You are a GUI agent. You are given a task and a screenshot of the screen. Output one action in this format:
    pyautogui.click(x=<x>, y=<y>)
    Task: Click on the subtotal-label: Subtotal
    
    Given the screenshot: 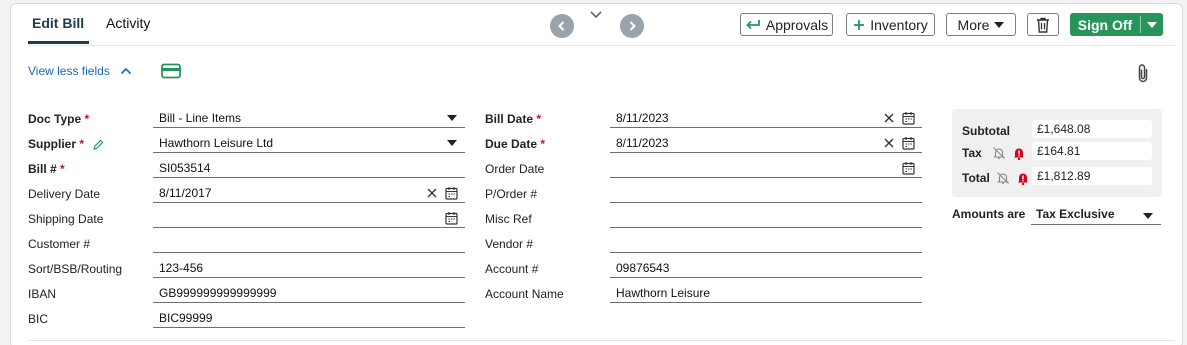 What is the action you would take?
    pyautogui.click(x=986, y=131)
    